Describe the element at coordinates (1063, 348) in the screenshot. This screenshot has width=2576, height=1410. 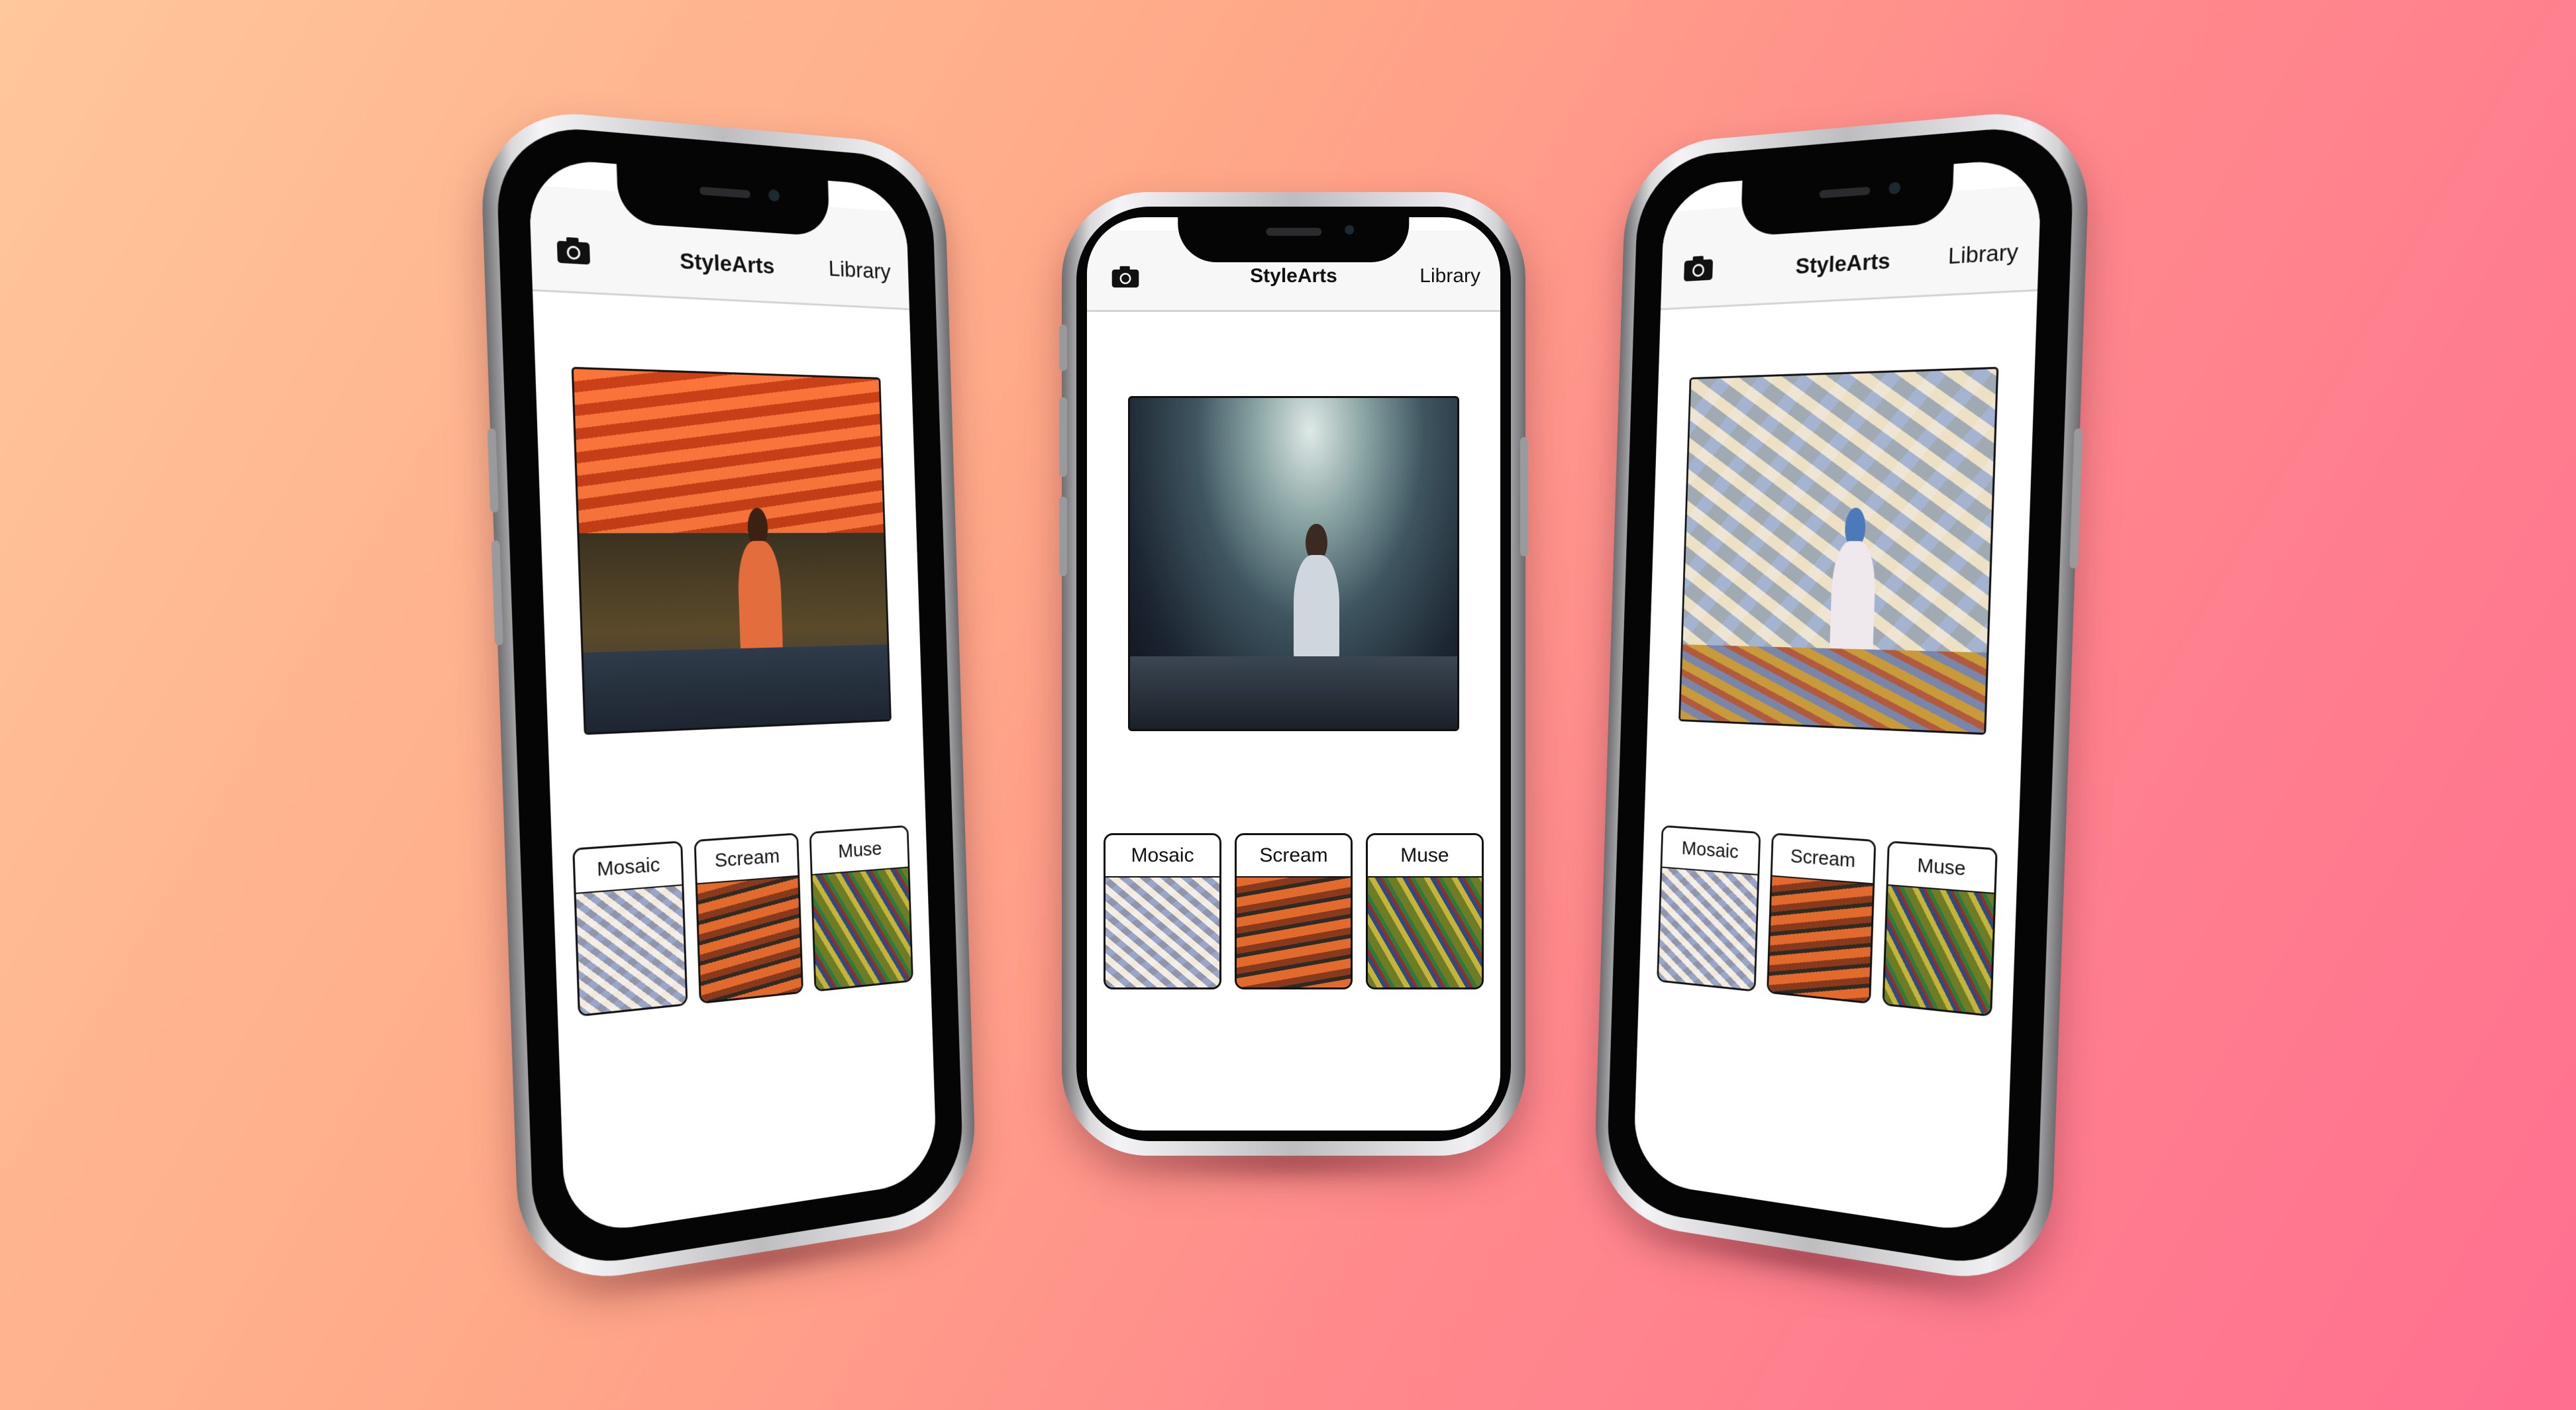
I see `mute-switch` at that location.